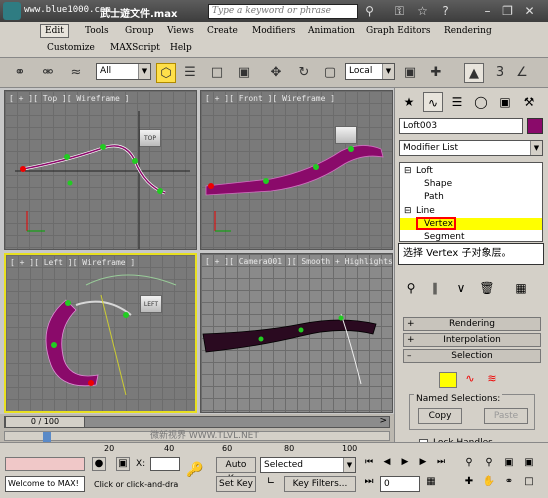 The height and width of the screenshot is (498, 548). What do you see at coordinates (481, 102) in the screenshot?
I see `motion-tab-icon: ◯` at bounding box center [481, 102].